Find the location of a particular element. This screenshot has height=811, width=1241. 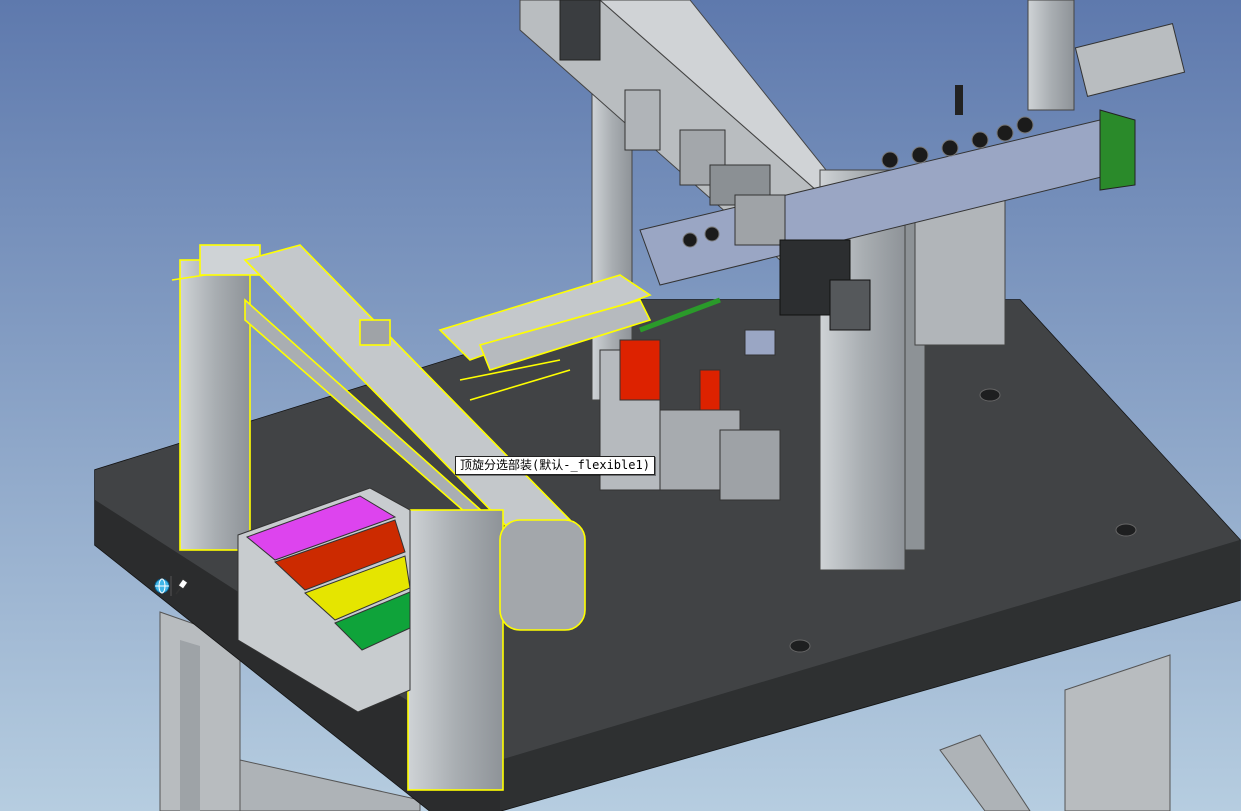

pushpin-icon is located at coordinates (179, 586).